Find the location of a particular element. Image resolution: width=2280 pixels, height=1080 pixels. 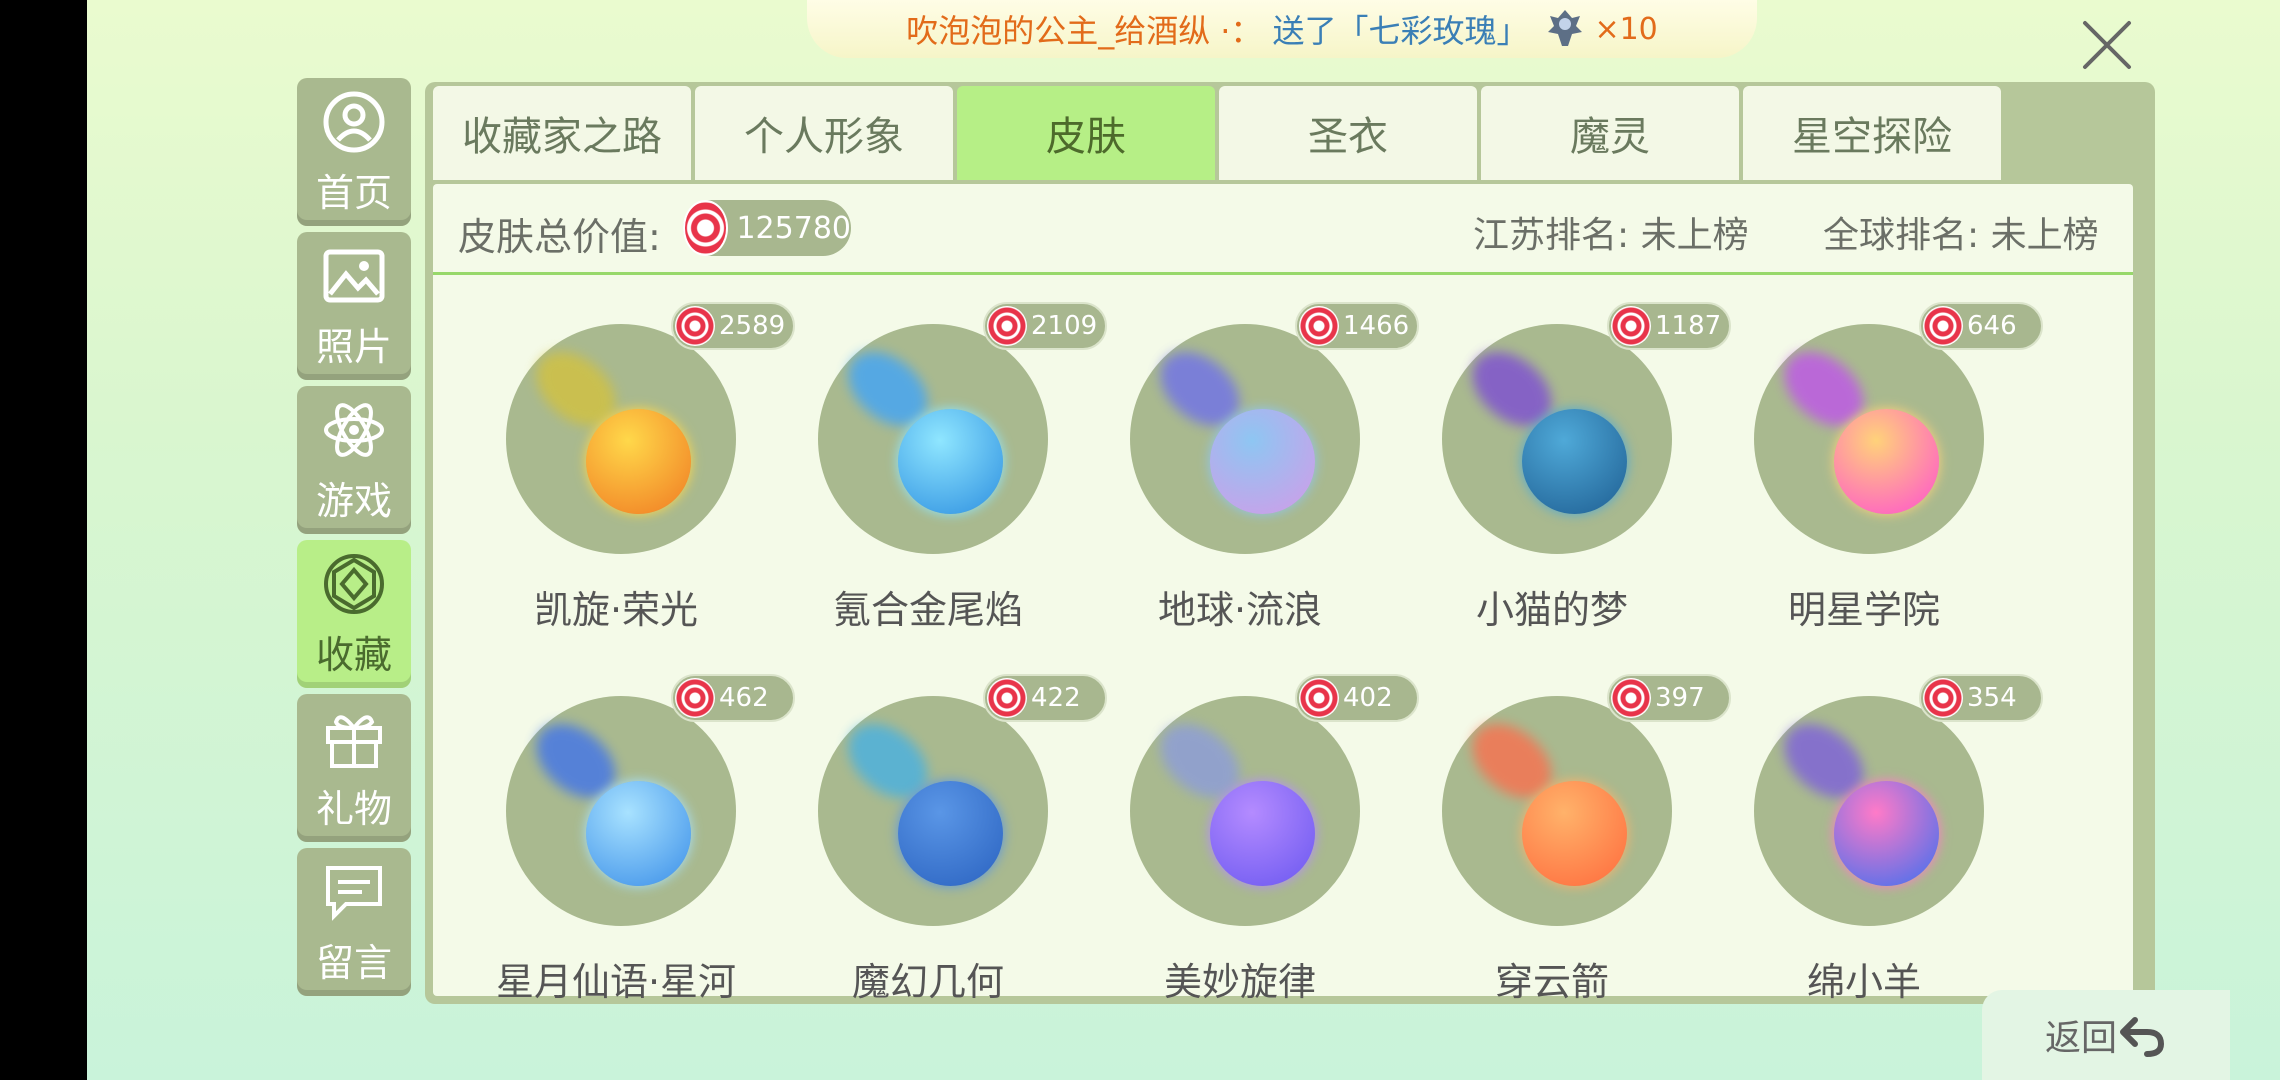

banner-sender: 吹泡泡的公主_给酒纵 is located at coordinates (1058, 31).